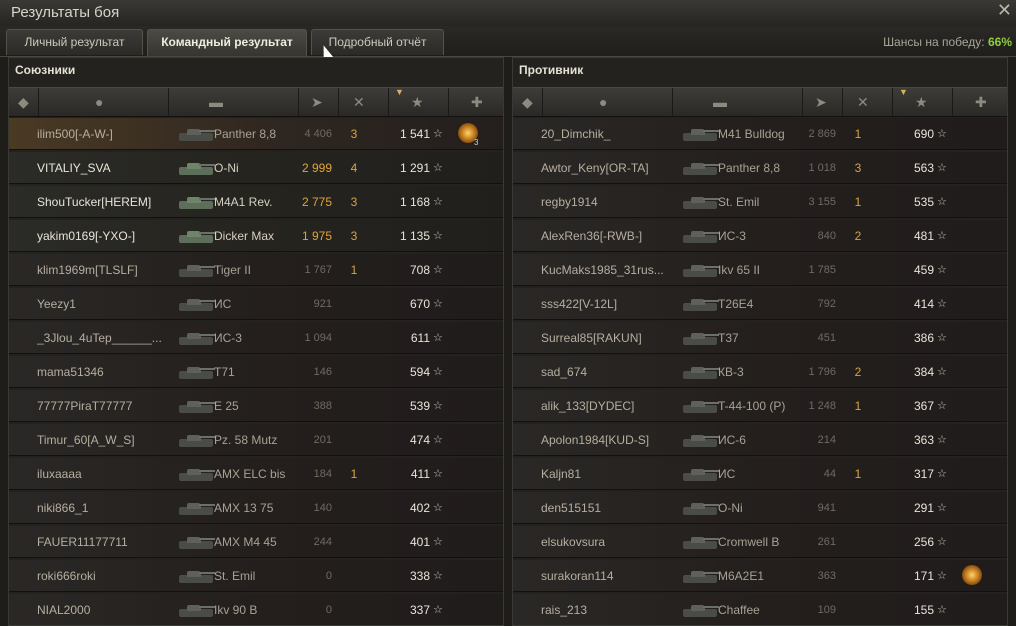 The height and width of the screenshot is (626, 1016). What do you see at coordinates (822, 202) in the screenshot?
I see `damage-value: 3 155` at bounding box center [822, 202].